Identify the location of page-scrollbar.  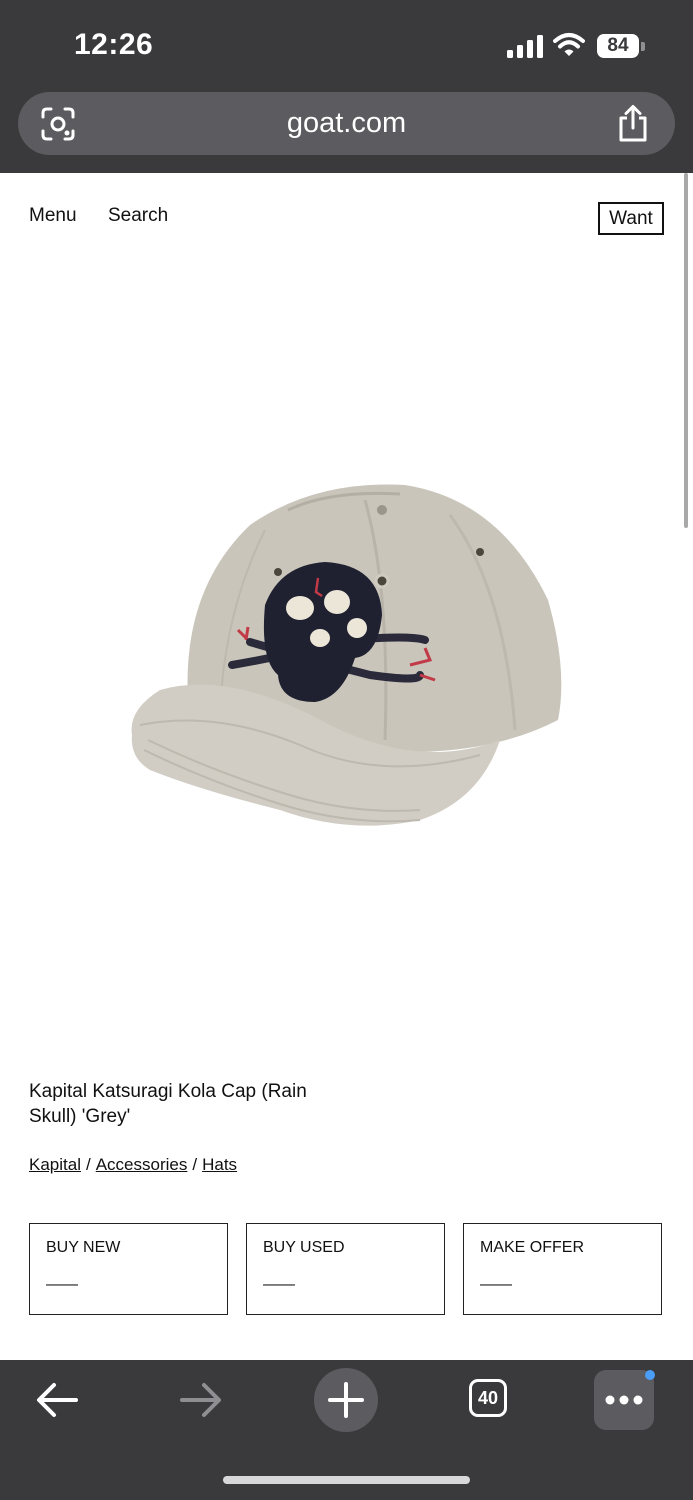
(686, 350).